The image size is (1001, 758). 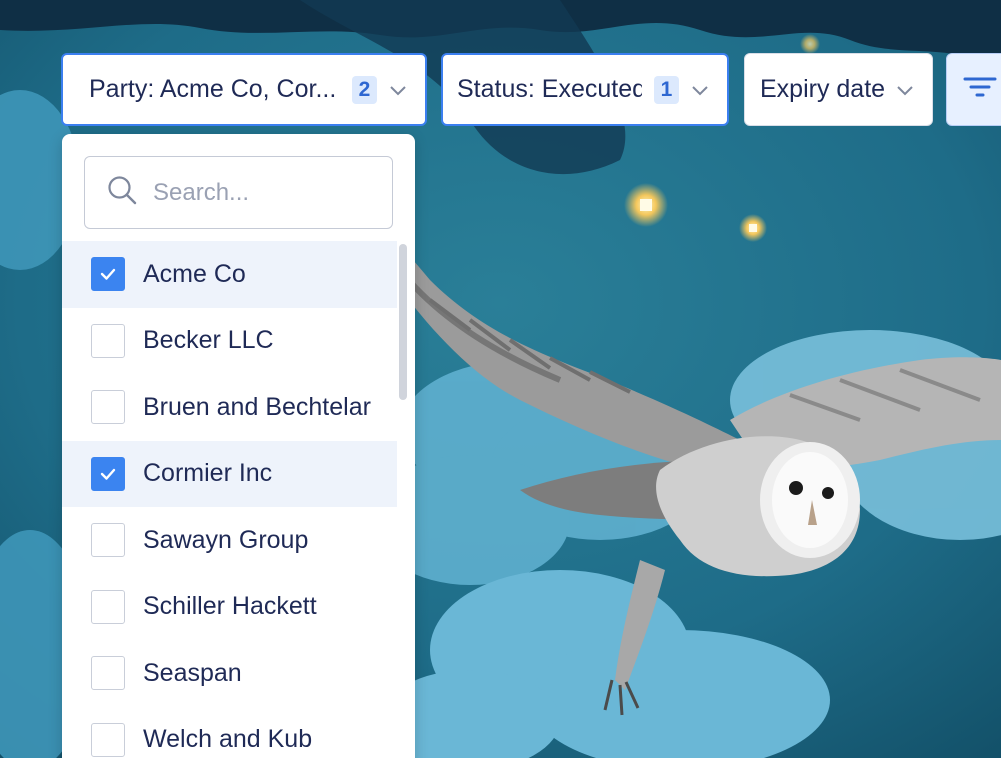 I want to click on search-input, so click(x=263, y=192).